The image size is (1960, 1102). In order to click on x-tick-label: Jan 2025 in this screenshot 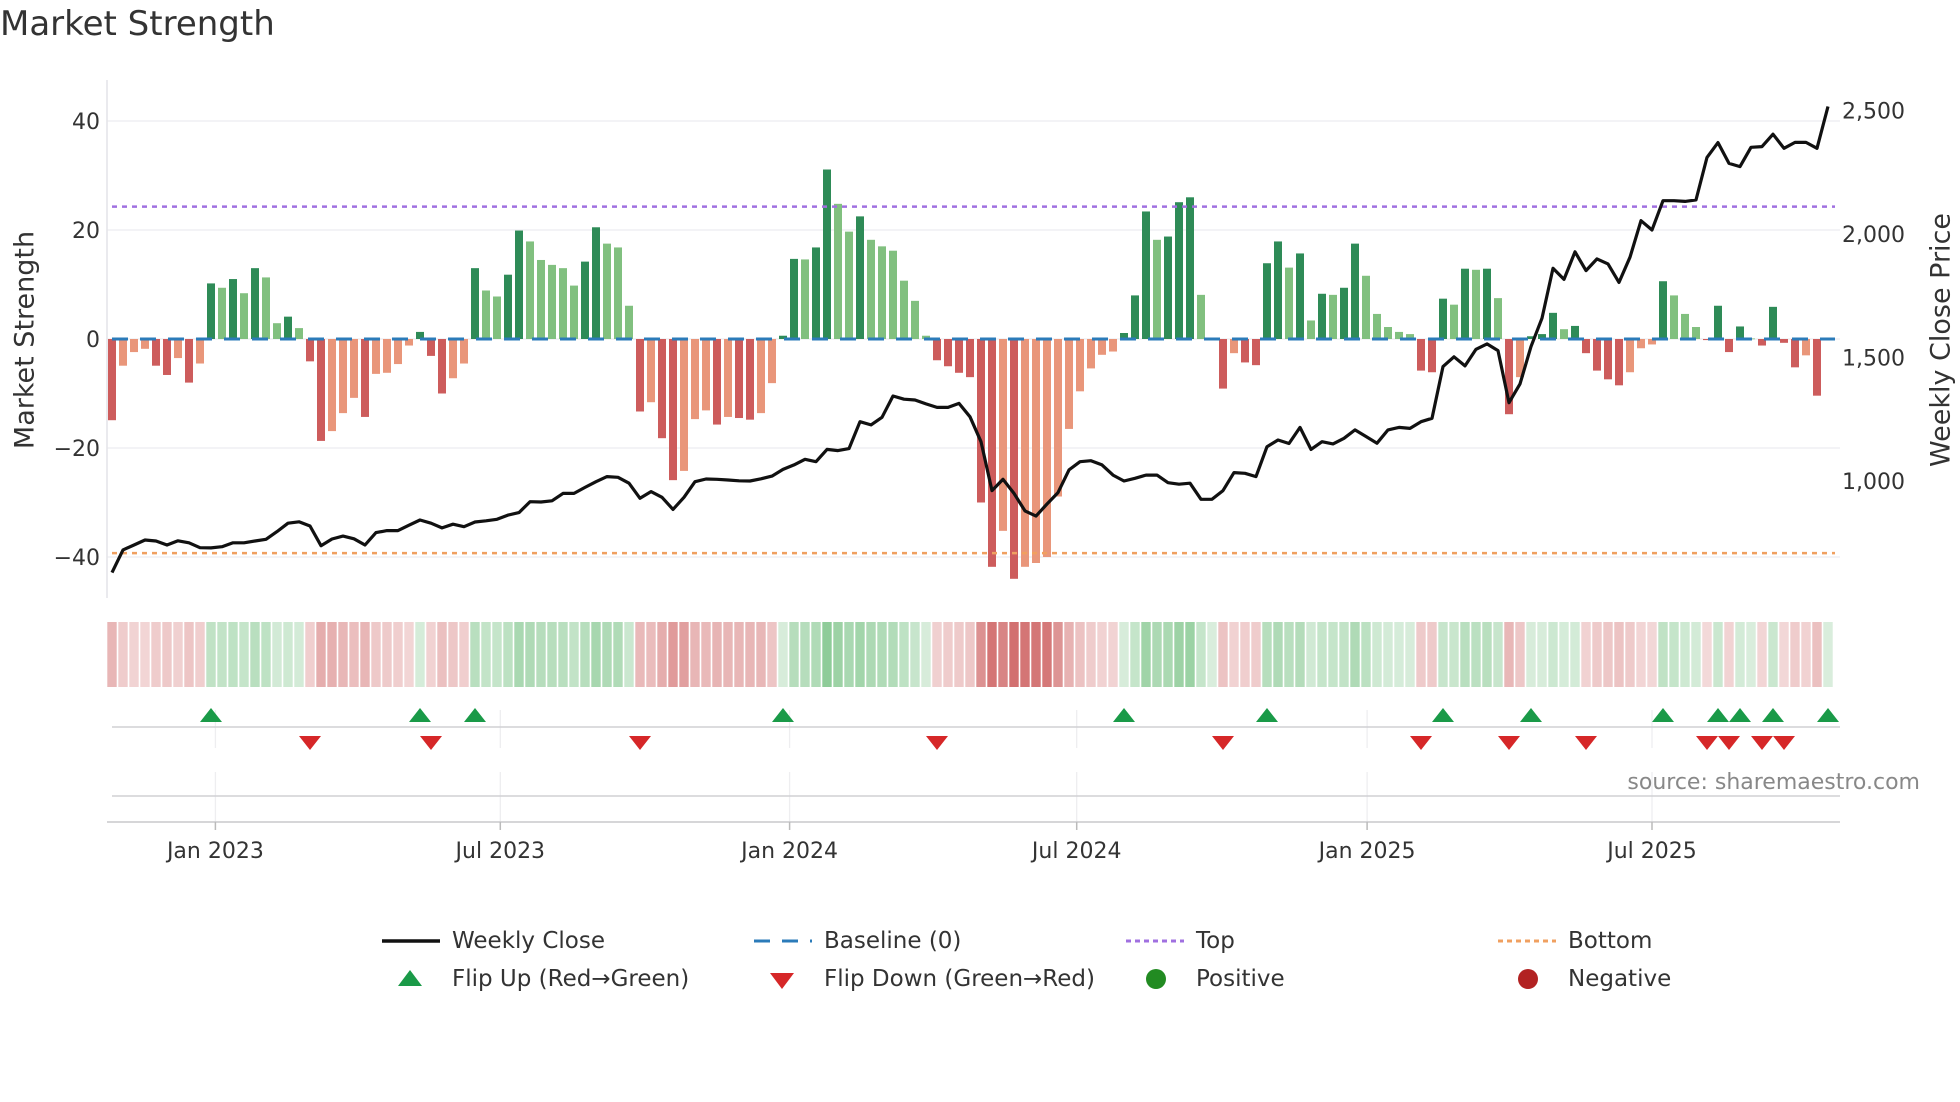, I will do `click(1366, 851)`.